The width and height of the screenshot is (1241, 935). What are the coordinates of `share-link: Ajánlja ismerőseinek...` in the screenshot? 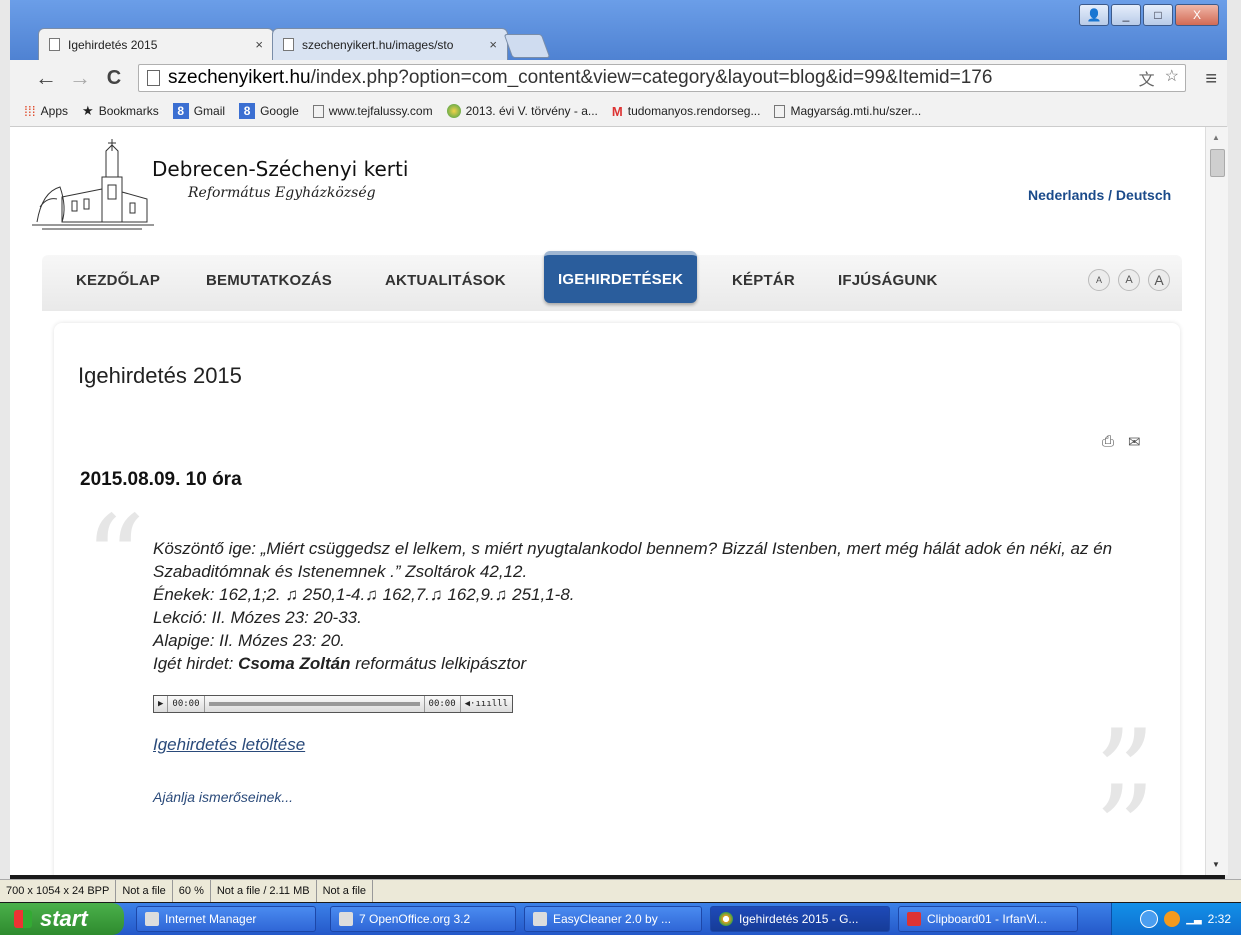 It's located at (223, 797).